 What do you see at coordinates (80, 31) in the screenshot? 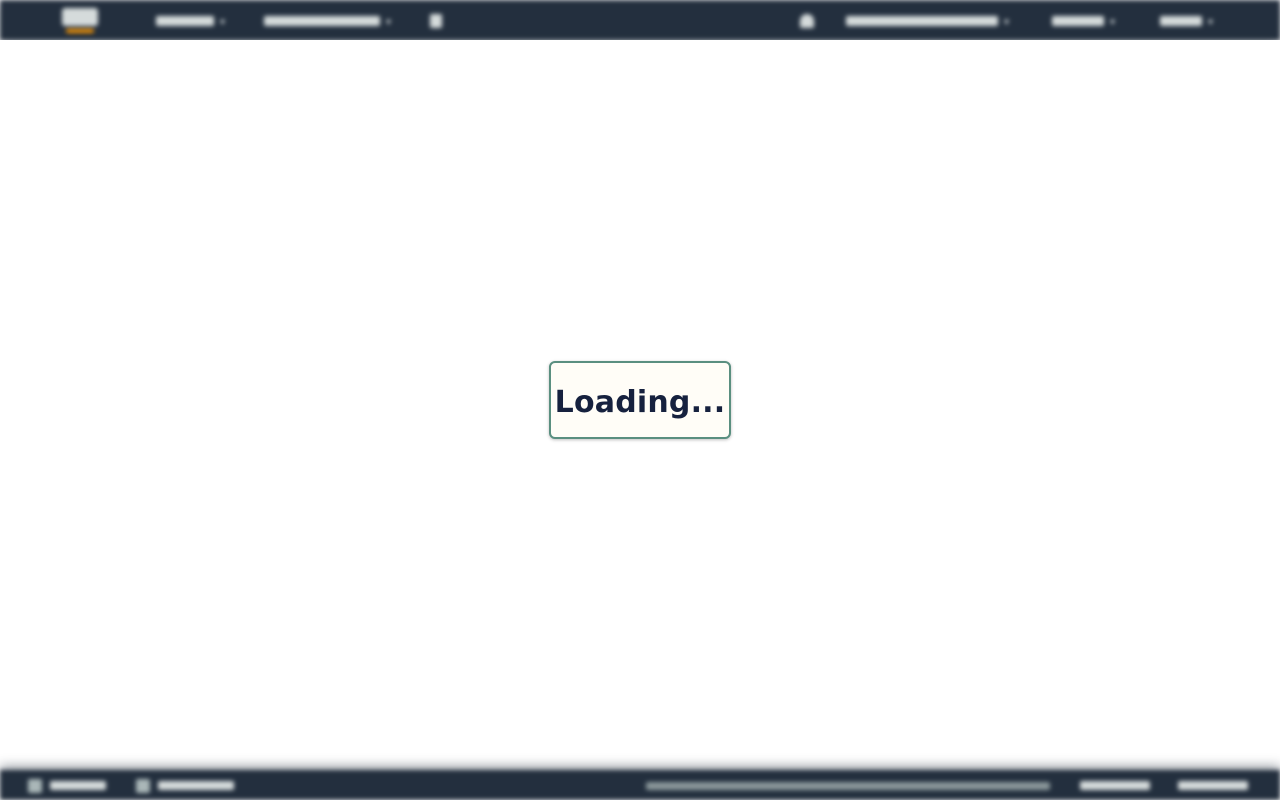
I see `logo-smile` at bounding box center [80, 31].